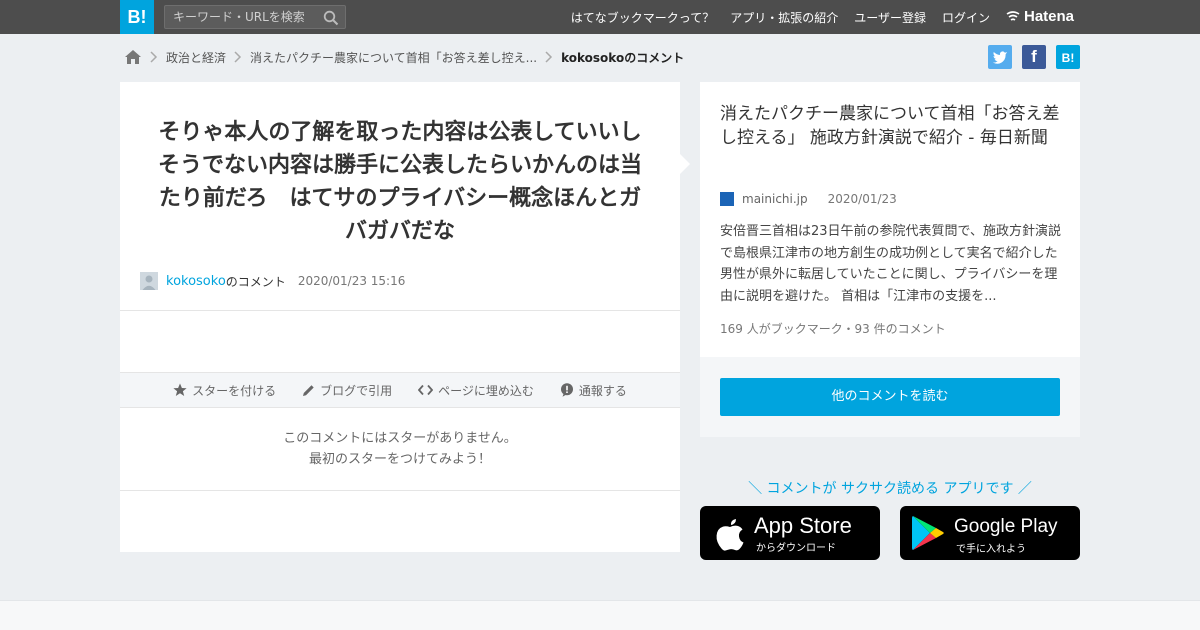 This screenshot has width=1200, height=630. I want to click on avatar, so click(149, 281).